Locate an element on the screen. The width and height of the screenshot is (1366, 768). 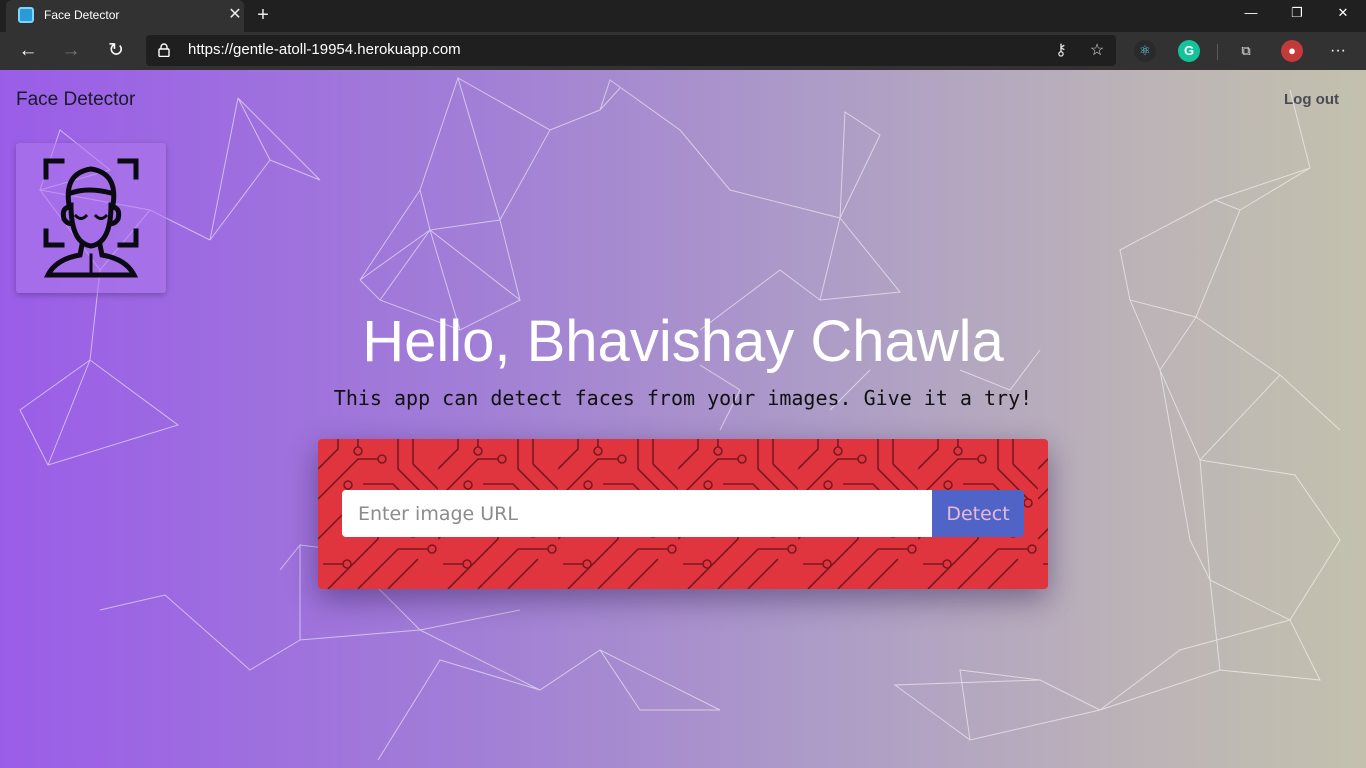
key-icon: ⚷ is located at coordinates (1061, 51).